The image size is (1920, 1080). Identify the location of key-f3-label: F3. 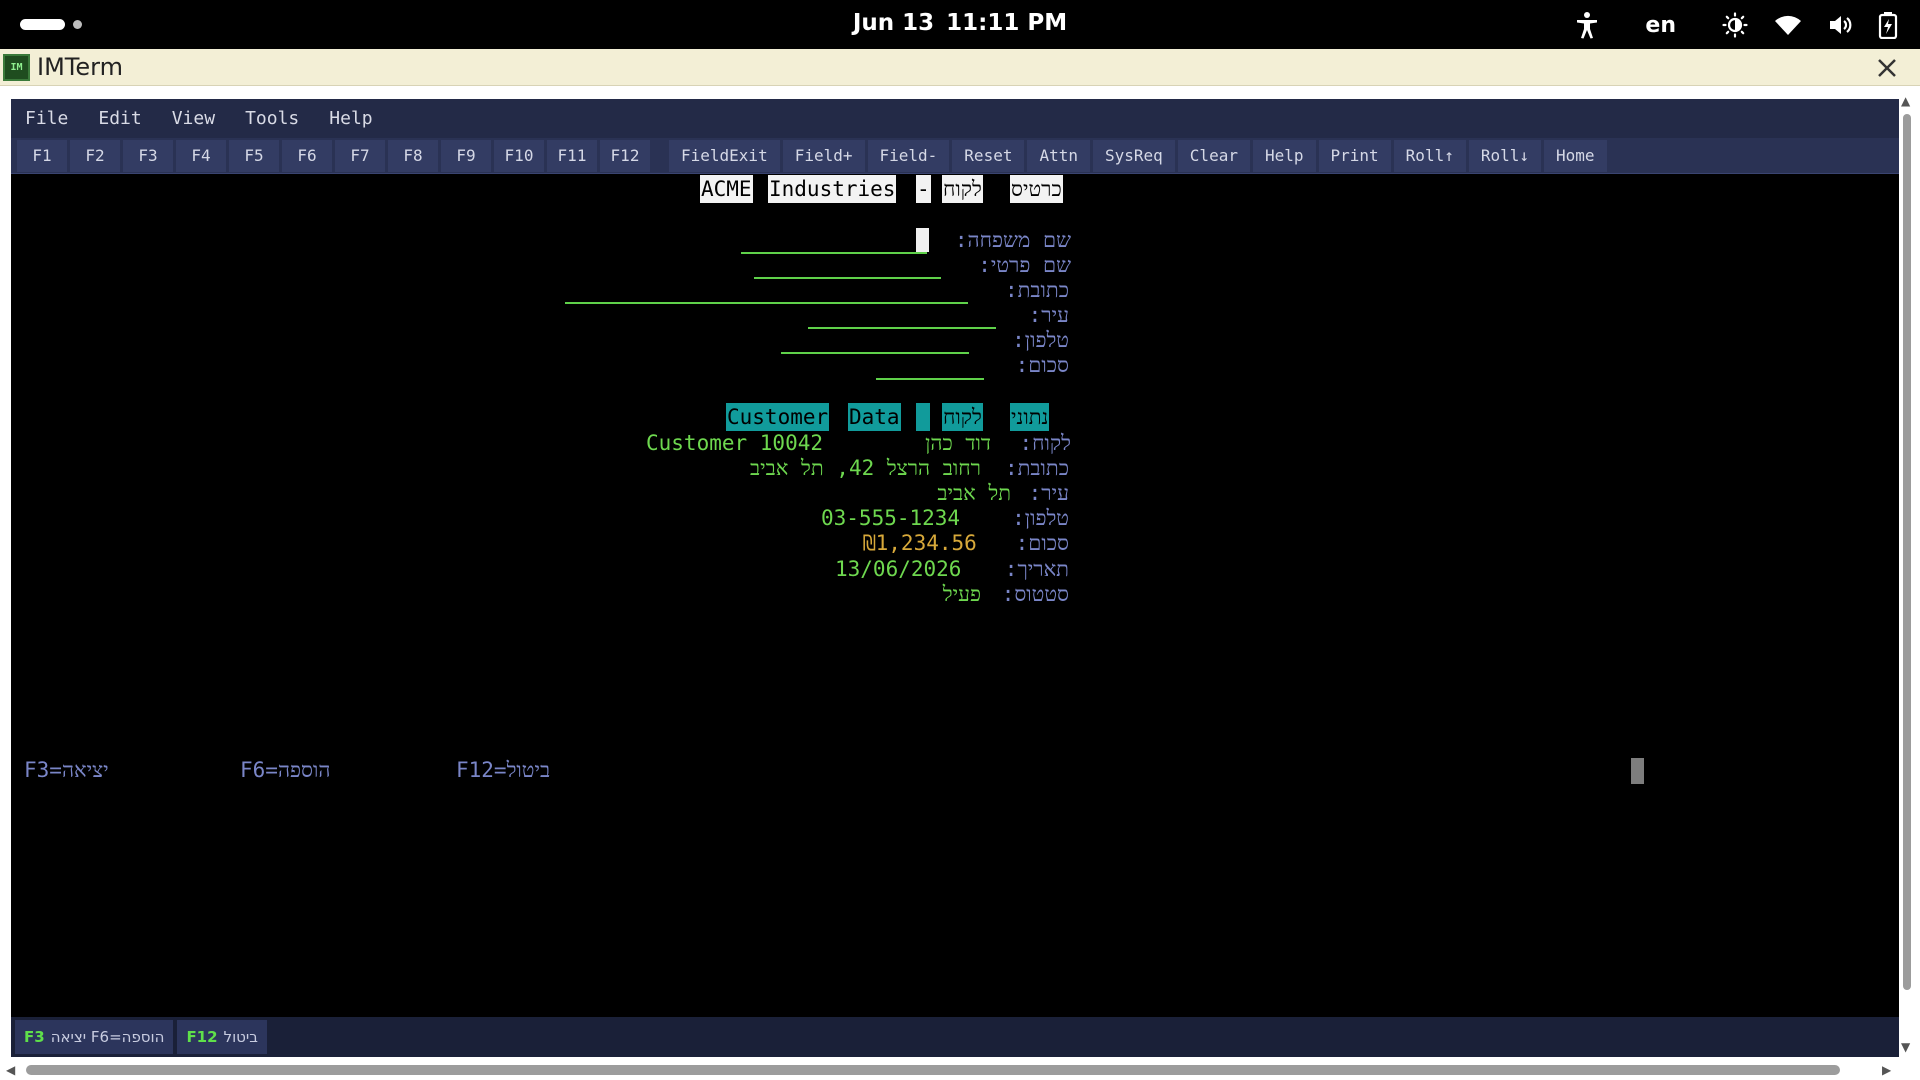
(34, 1037).